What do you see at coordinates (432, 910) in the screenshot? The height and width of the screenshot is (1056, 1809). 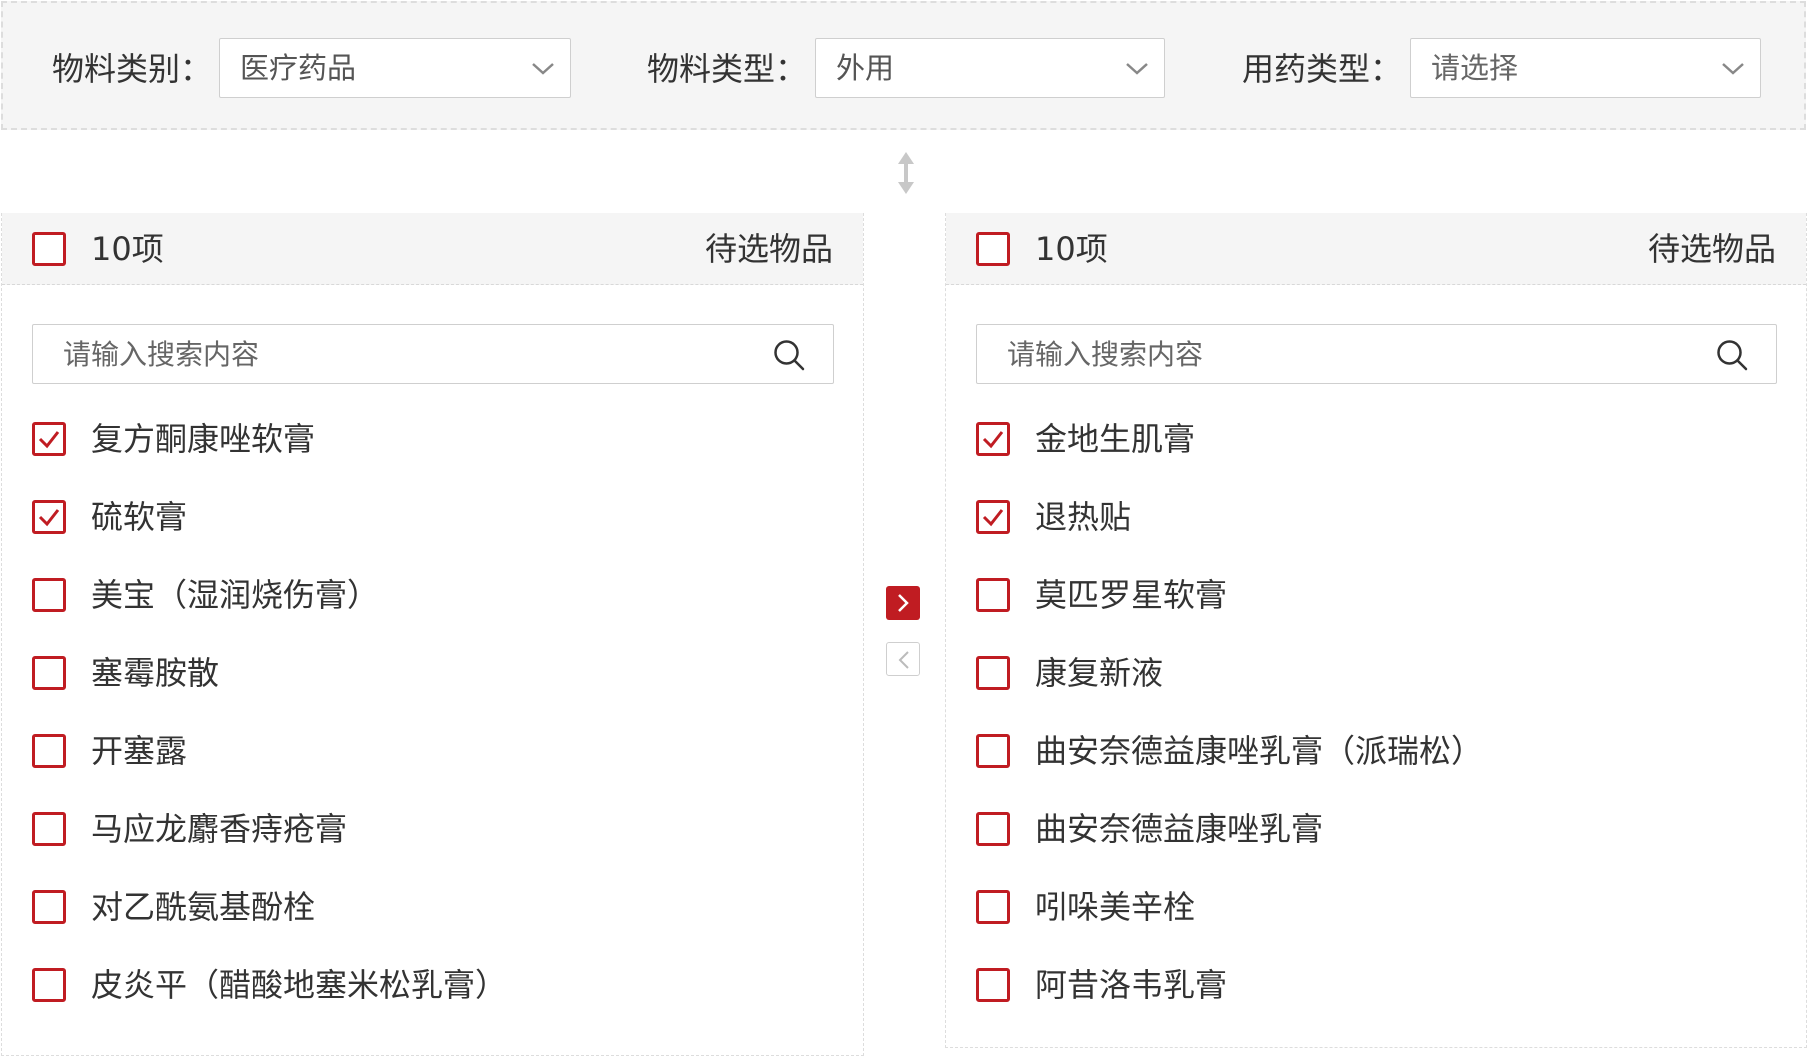 I see `list-item: 对乙酰氨基酚栓` at bounding box center [432, 910].